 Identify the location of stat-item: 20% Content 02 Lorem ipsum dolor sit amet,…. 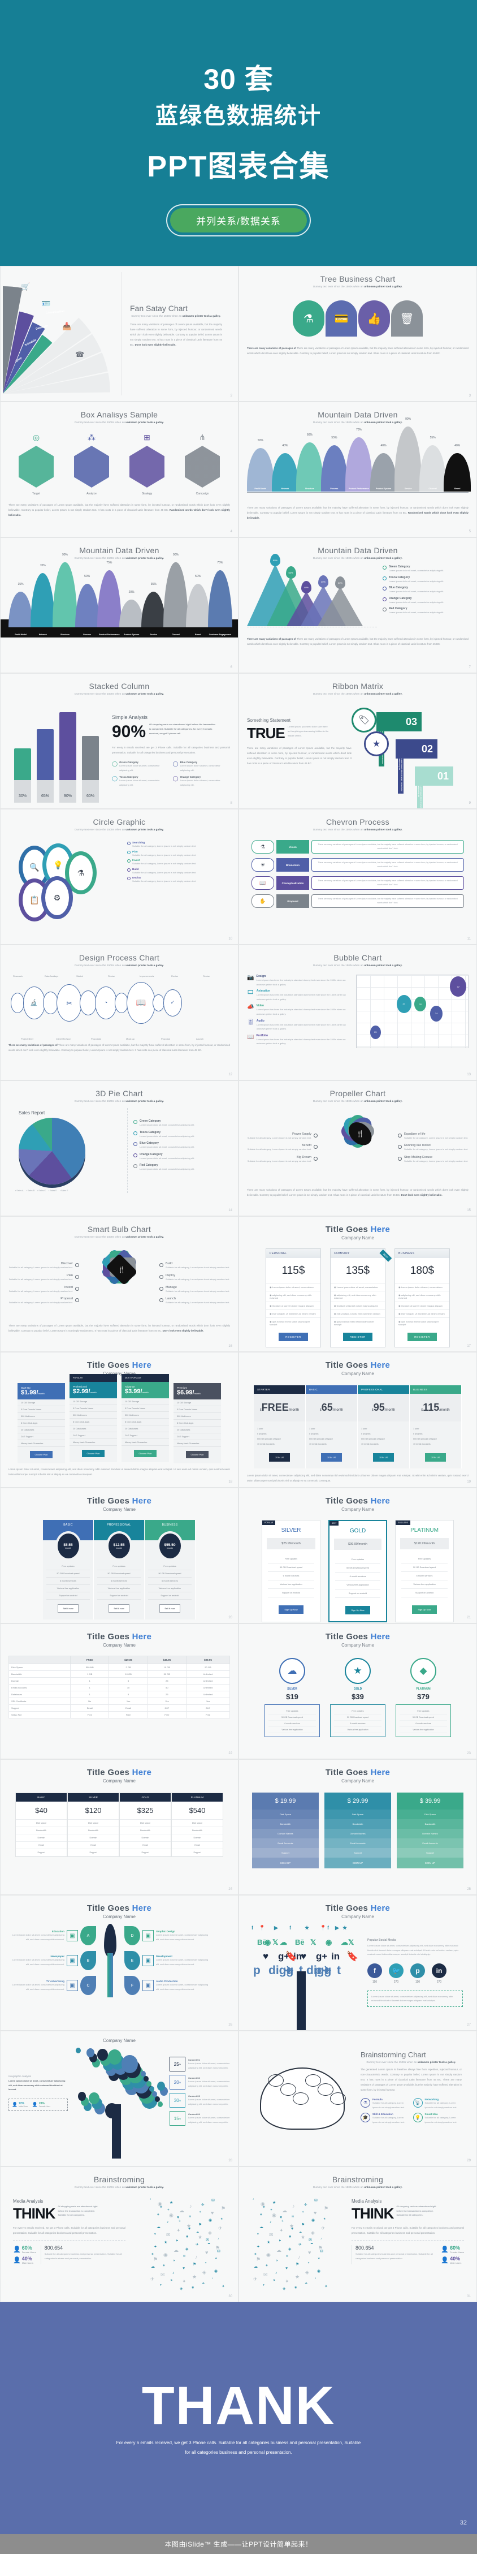
(200, 2082).